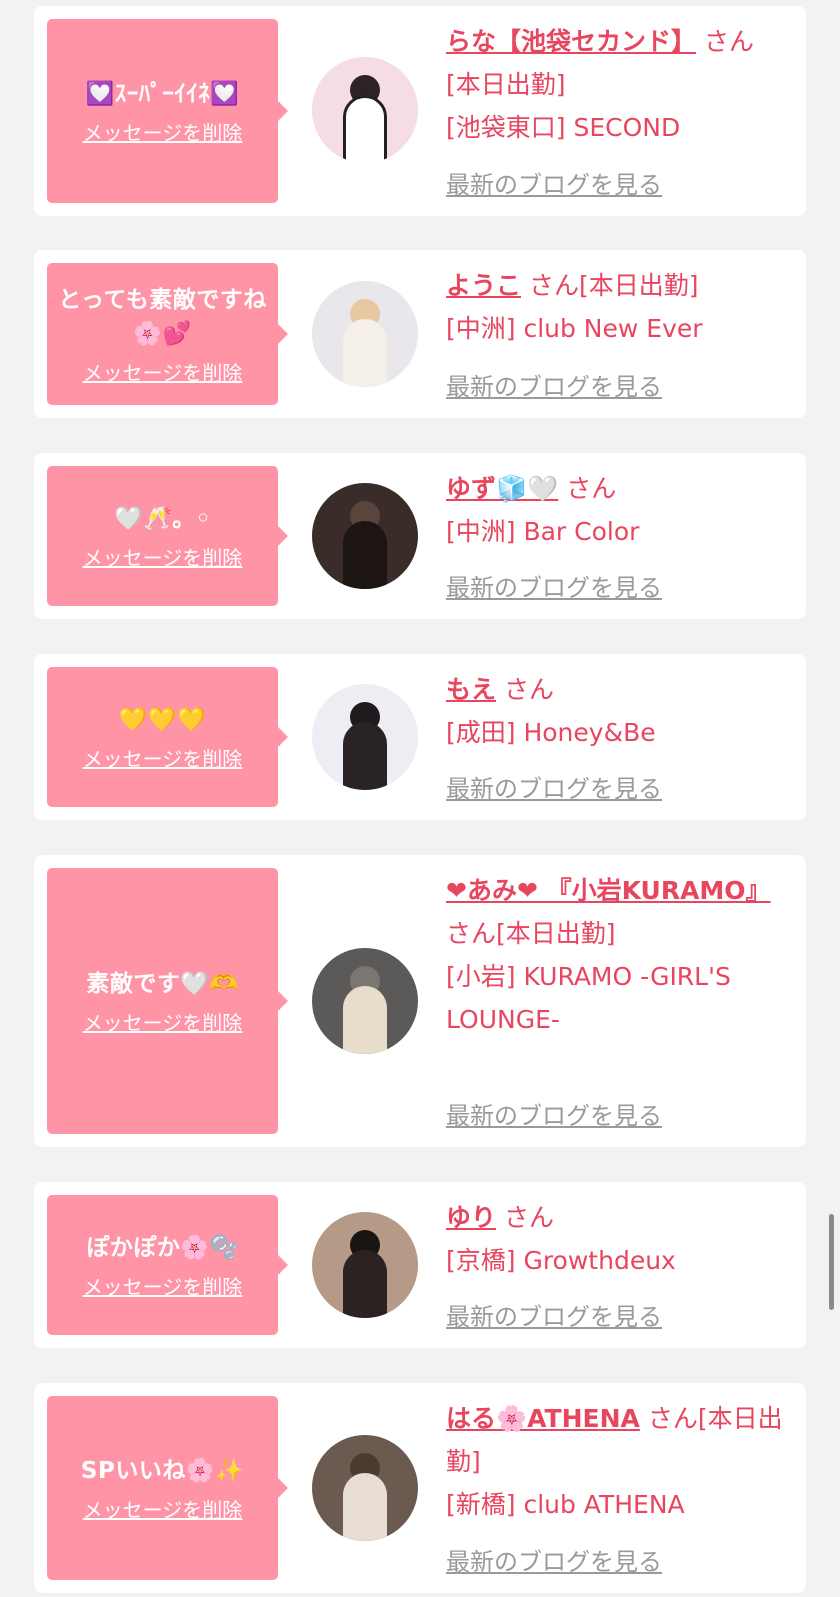  Describe the element at coordinates (162, 983) in the screenshot. I see `message-text: 素敵です🤍🫶` at that location.